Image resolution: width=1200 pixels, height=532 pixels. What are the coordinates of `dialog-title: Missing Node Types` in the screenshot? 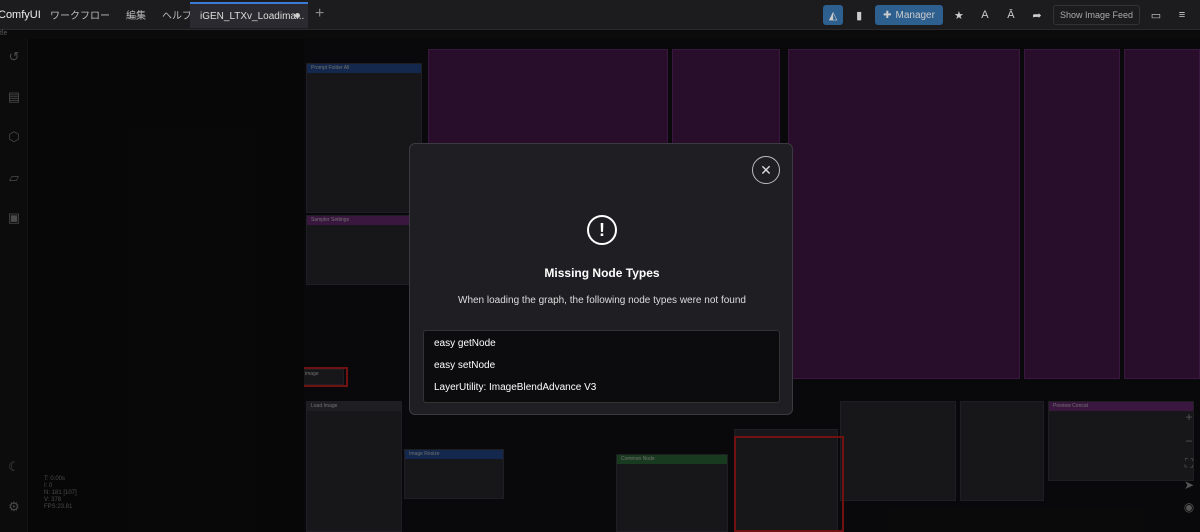 It's located at (602, 273).